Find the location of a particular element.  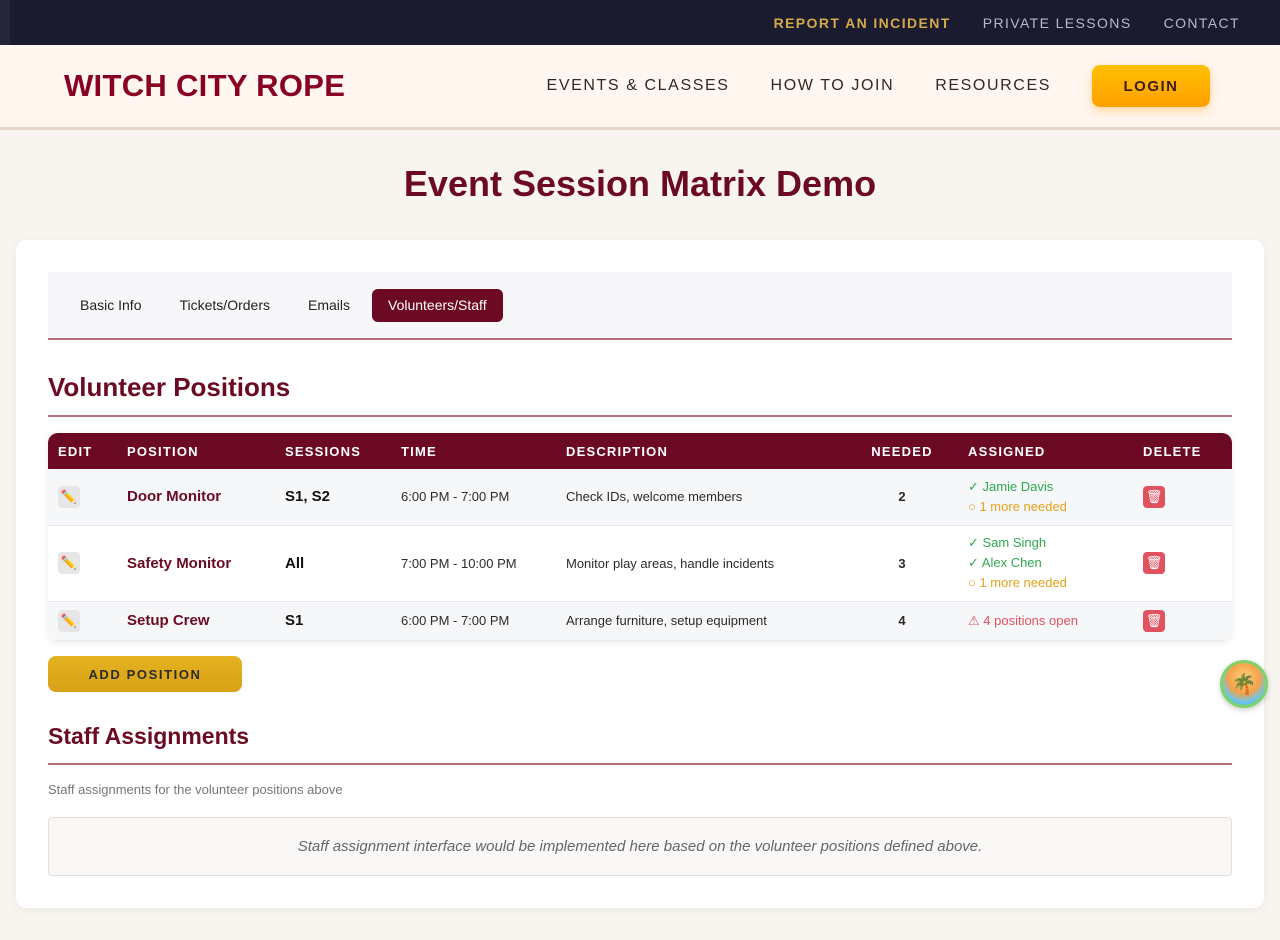

position-time: 7:00 PM - 10:00 PM is located at coordinates (459, 563).